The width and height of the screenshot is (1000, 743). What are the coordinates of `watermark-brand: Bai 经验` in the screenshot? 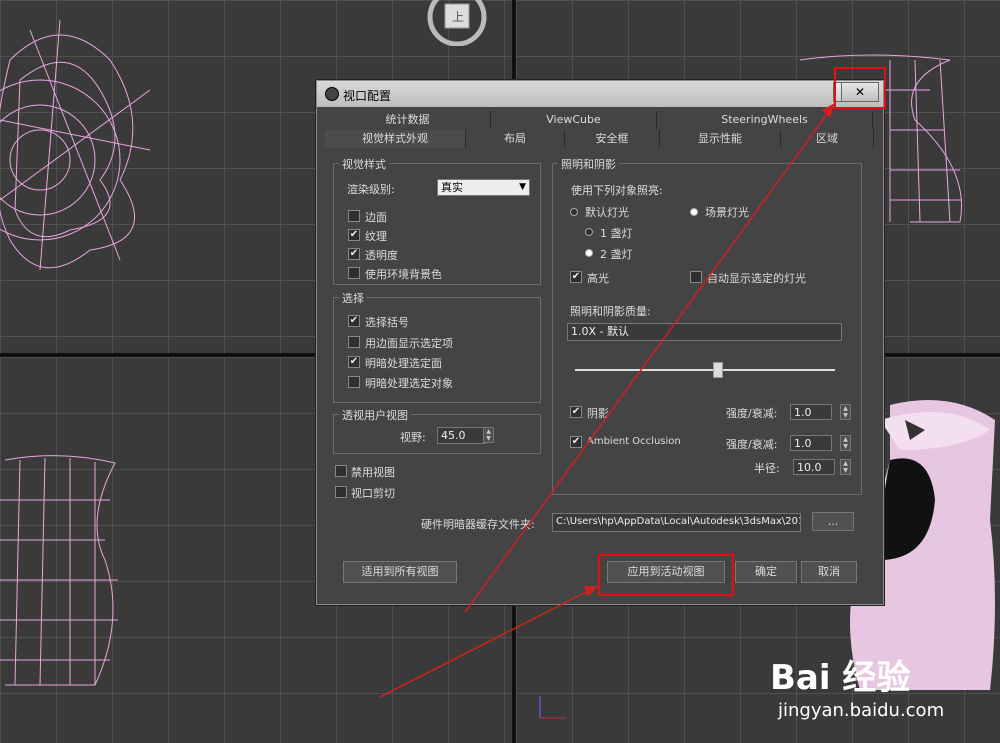 It's located at (840, 678).